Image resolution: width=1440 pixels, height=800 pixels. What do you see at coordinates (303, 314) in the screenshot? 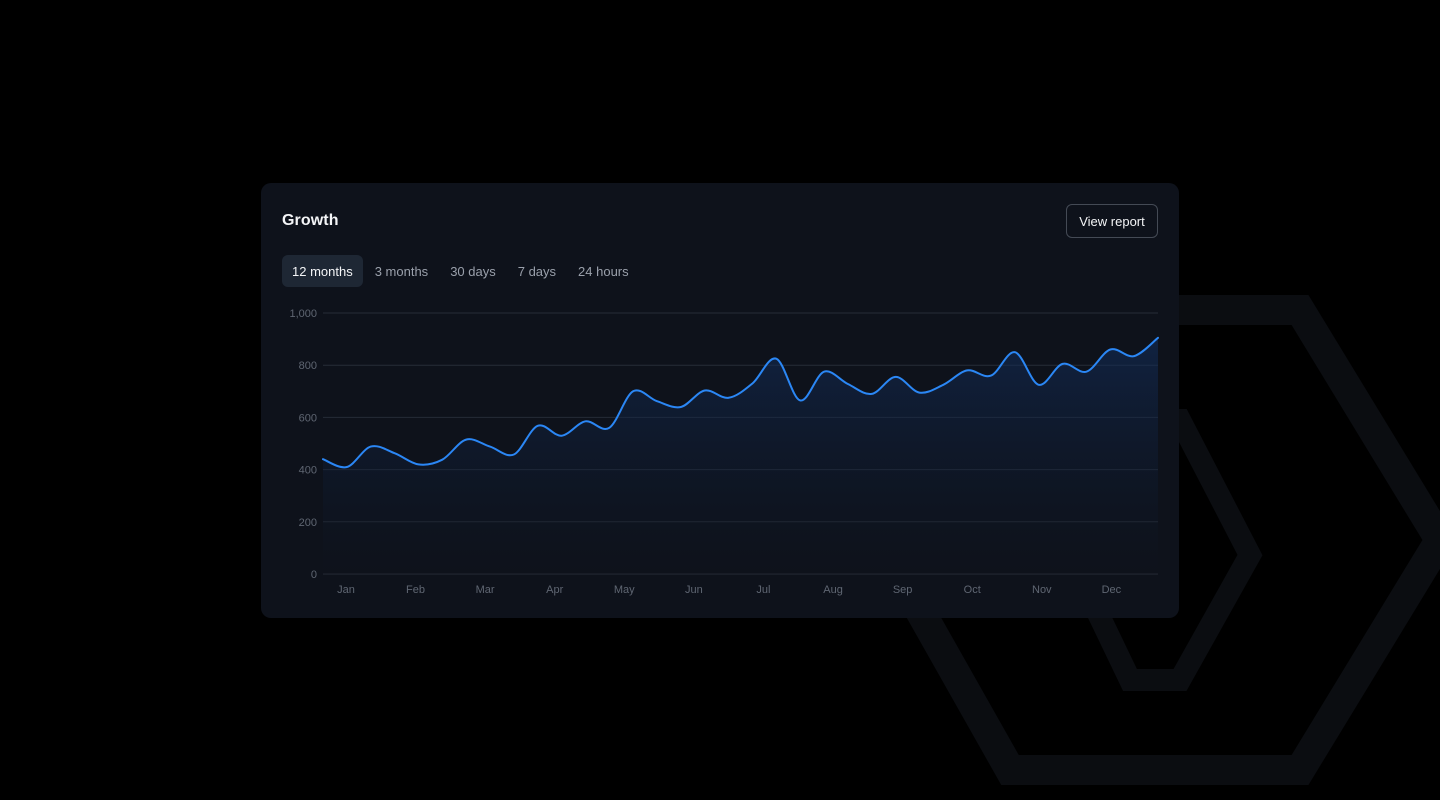
I see `y-tick-label: 1,000` at bounding box center [303, 314].